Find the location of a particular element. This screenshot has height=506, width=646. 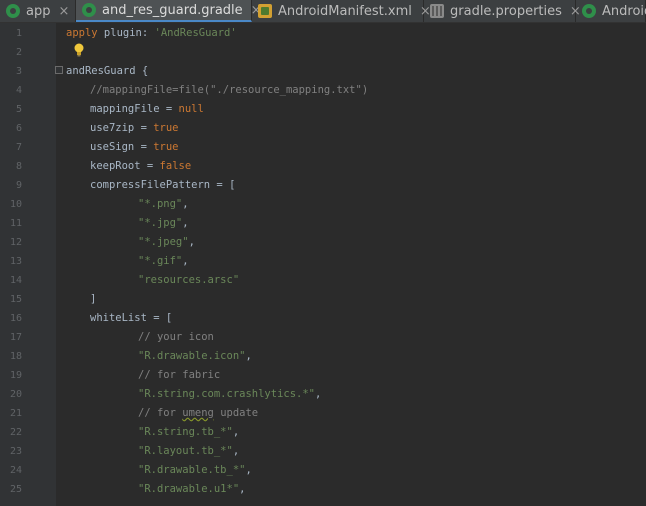

code-line-12: "*.jpeg", is located at coordinates (166, 242).